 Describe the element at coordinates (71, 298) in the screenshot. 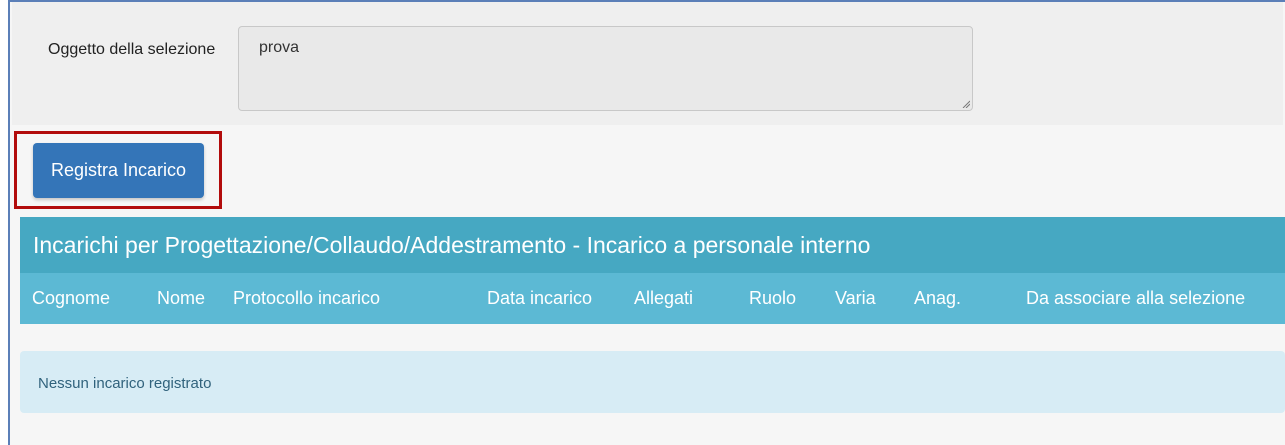

I see `column-header-cognome: Cognome` at that location.